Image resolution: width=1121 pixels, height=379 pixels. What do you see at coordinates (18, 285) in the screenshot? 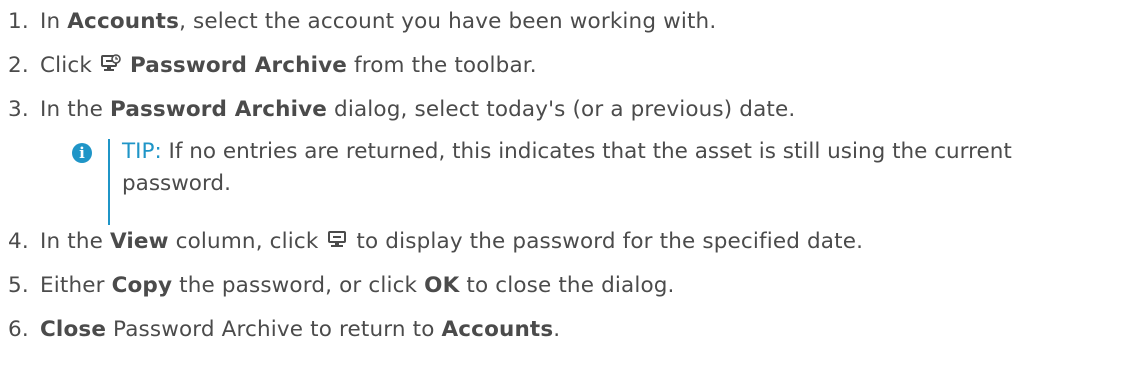
I see `step-number: 5.` at bounding box center [18, 285].